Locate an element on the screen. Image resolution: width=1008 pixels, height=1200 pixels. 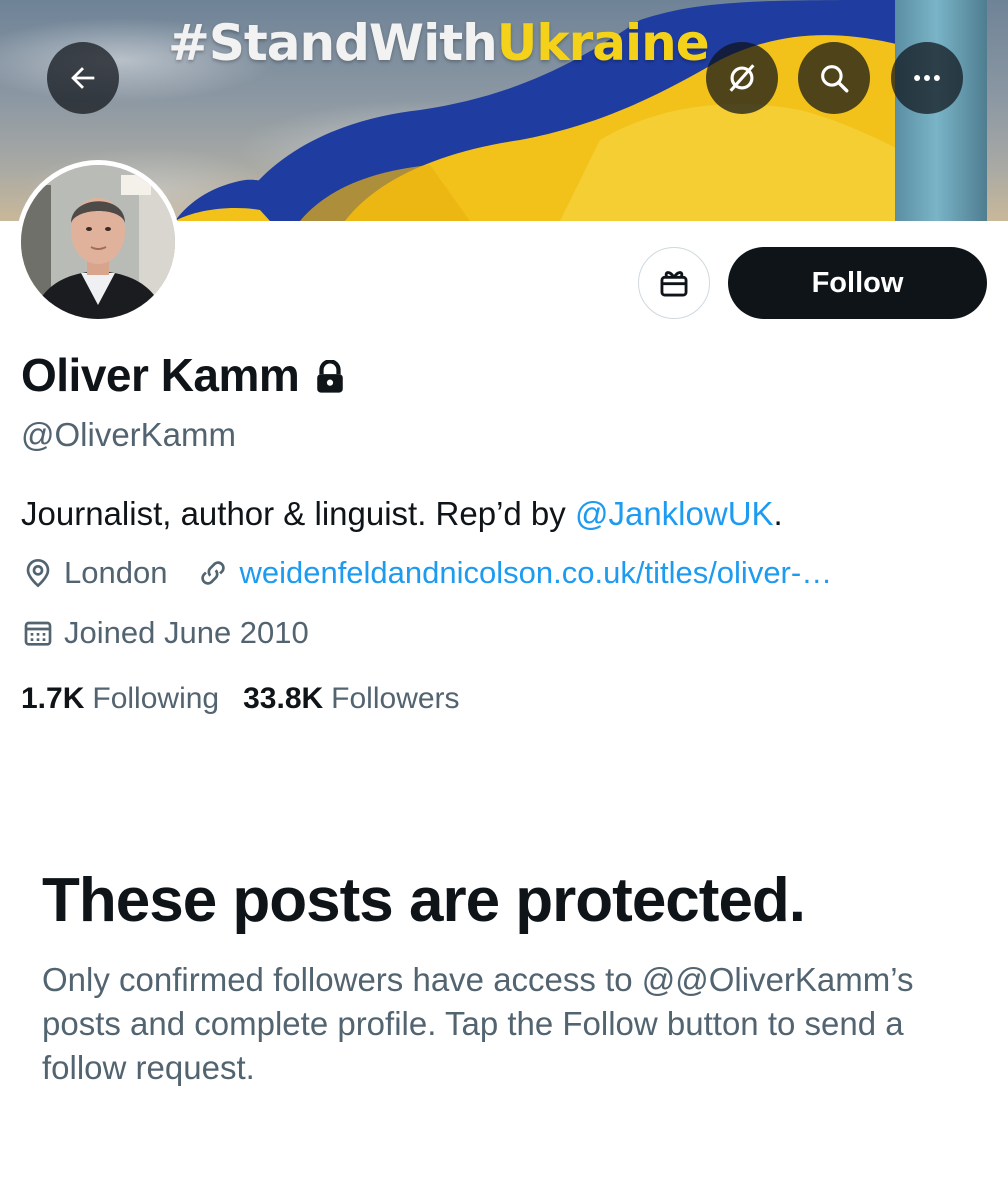
gift-button is located at coordinates (674, 283).